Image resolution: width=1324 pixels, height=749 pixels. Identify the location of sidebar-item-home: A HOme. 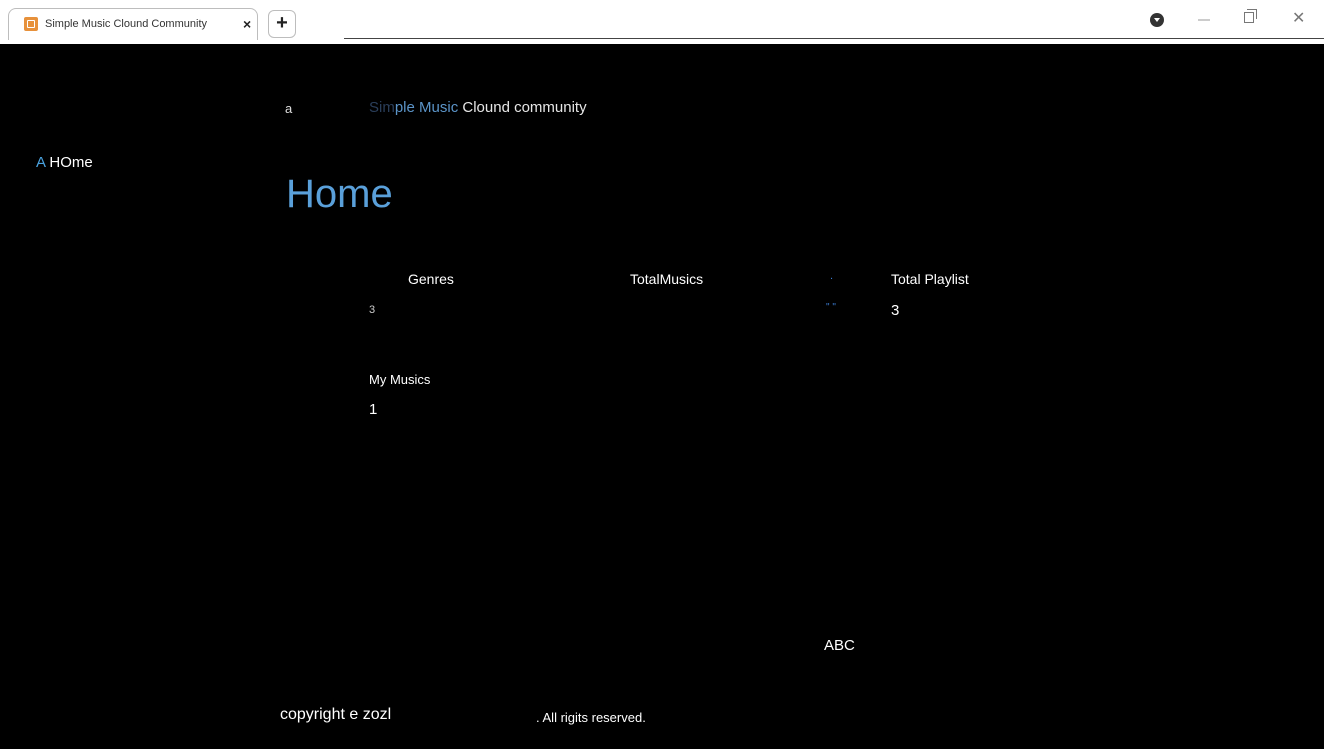
(64, 162).